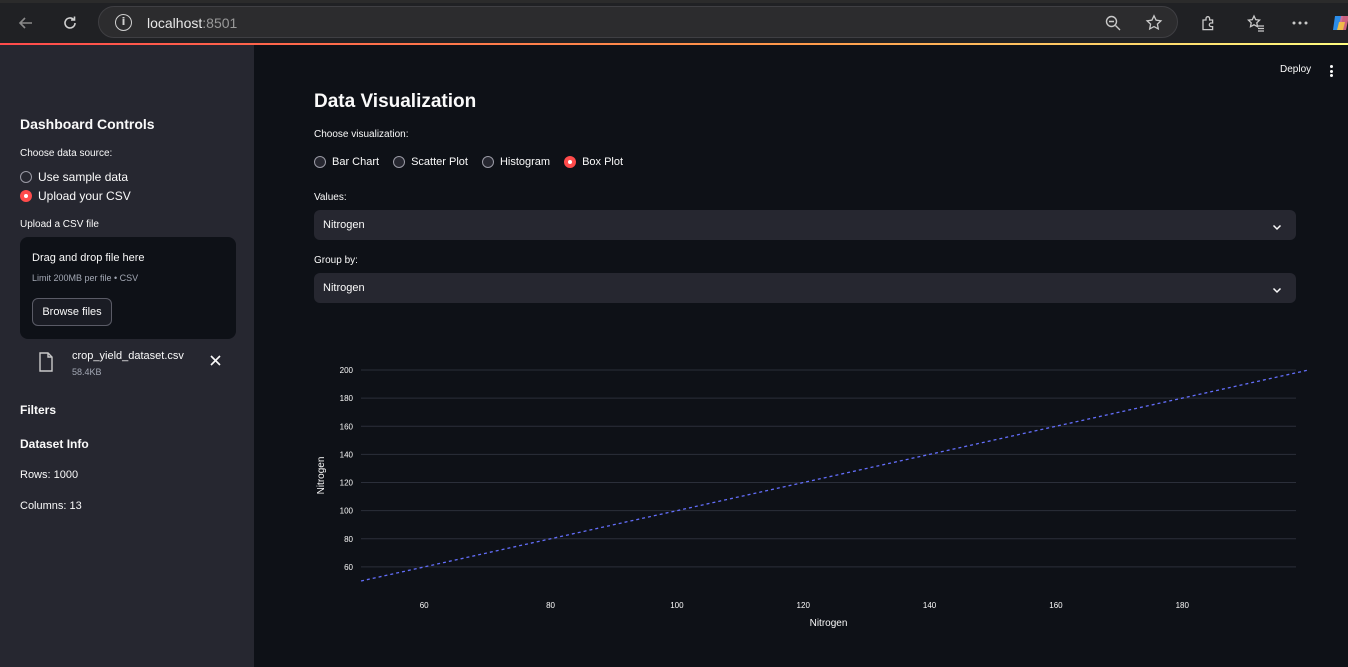 The height and width of the screenshot is (667, 1348). I want to click on radio-upload-csv: Upload your CSV, so click(75, 196).